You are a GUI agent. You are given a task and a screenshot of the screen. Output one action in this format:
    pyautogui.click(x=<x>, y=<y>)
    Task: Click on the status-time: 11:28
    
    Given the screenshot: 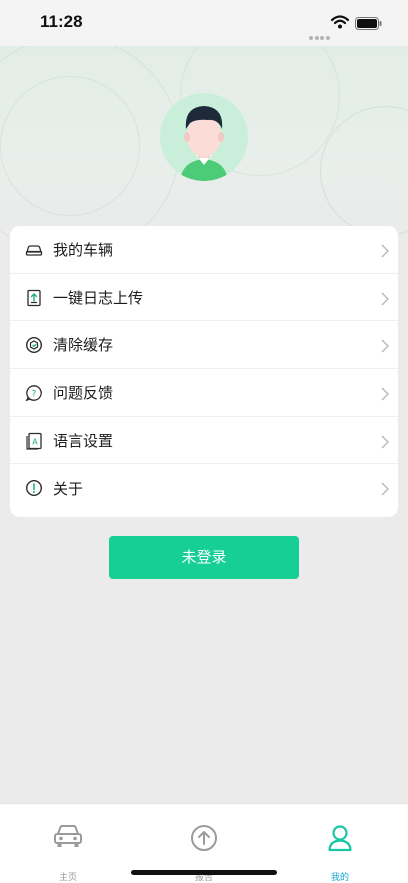 What is the action you would take?
    pyautogui.click(x=61, y=21)
    